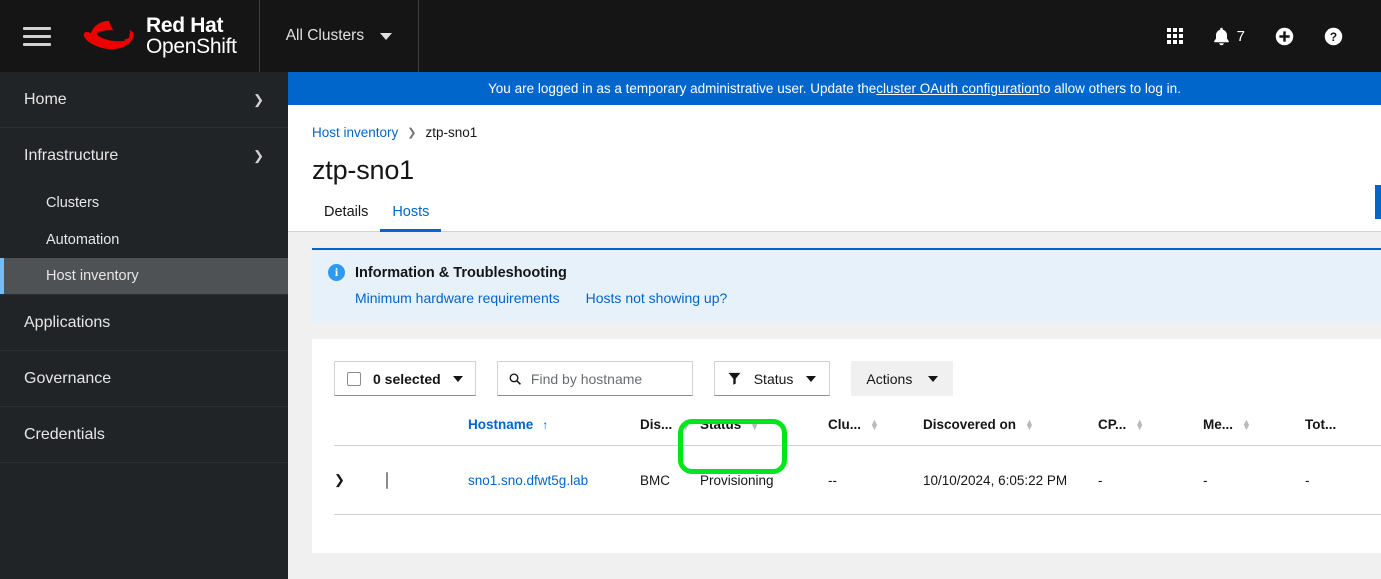 The image size is (1381, 579). What do you see at coordinates (363, 170) in the screenshot?
I see `page-title: ztp-sno1` at bounding box center [363, 170].